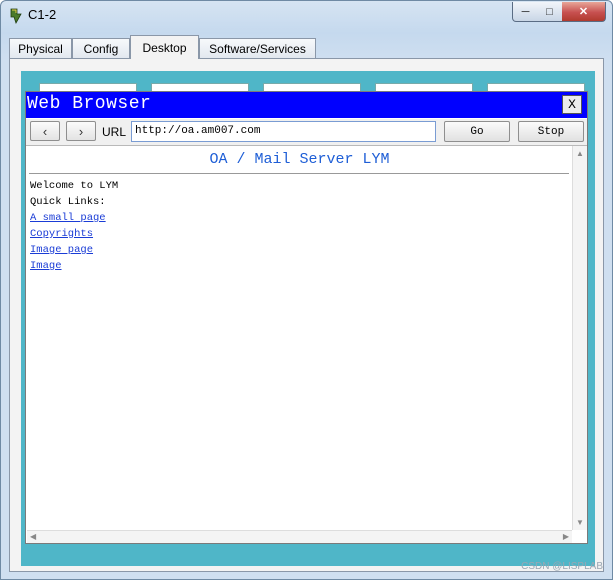  Describe the element at coordinates (299, 536) in the screenshot. I see `horizontal-scrollbar: ◀ ▶` at that location.